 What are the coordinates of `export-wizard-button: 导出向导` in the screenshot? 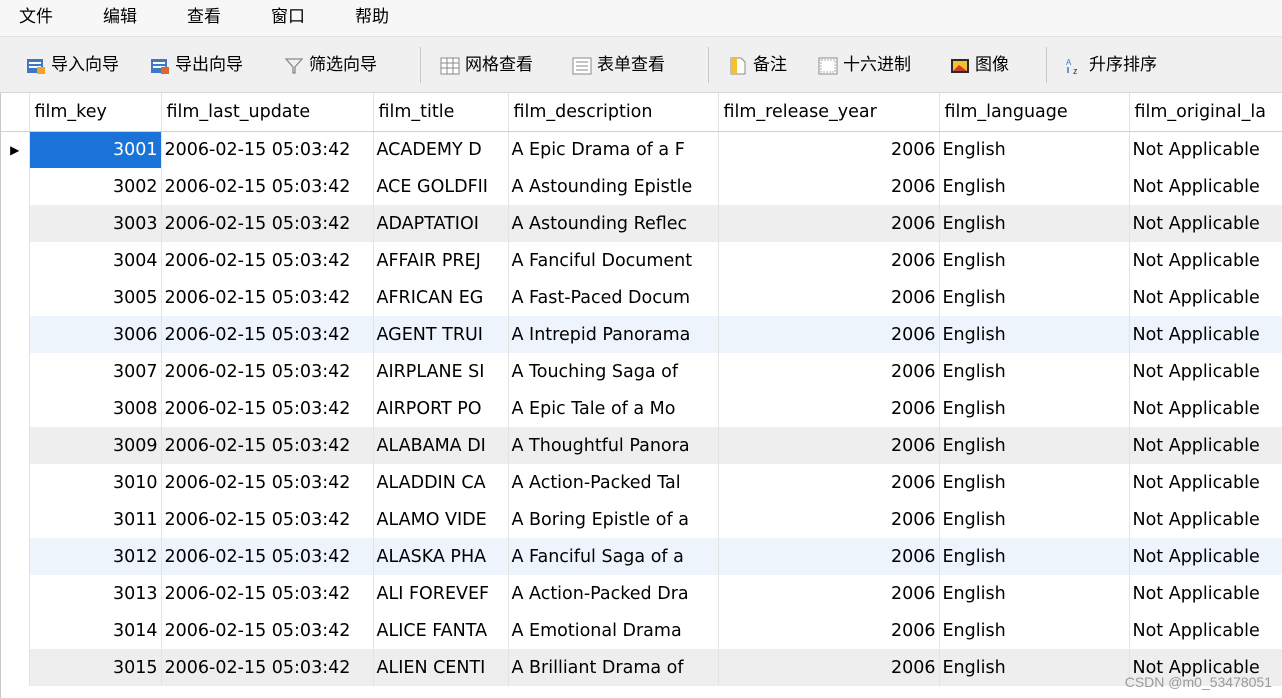 It's located at (196, 65).